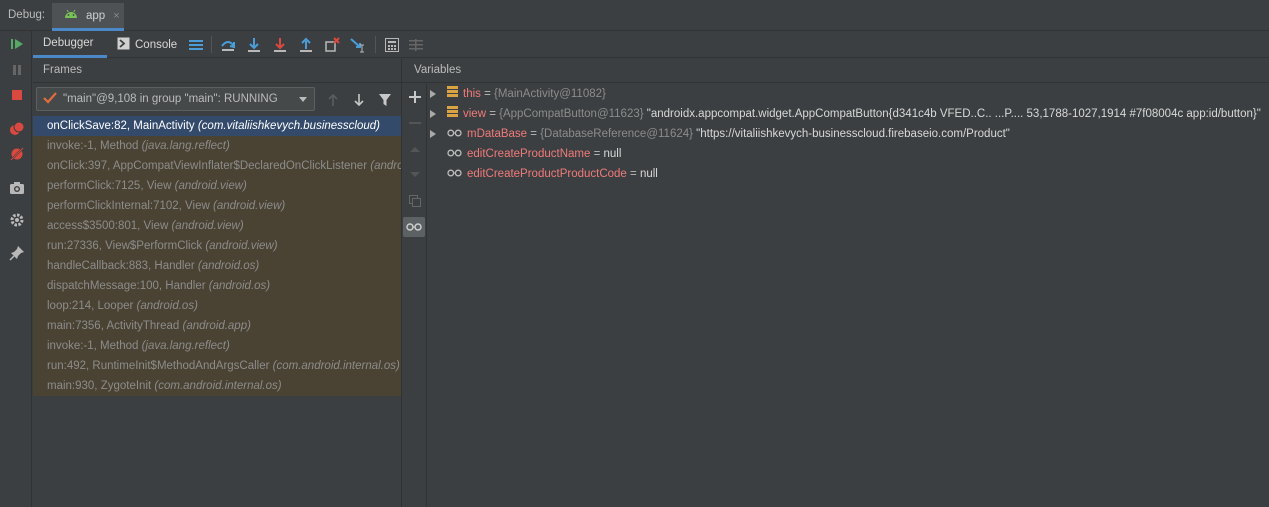  Describe the element at coordinates (414, 174) in the screenshot. I see `move-watch-down-icon` at that location.